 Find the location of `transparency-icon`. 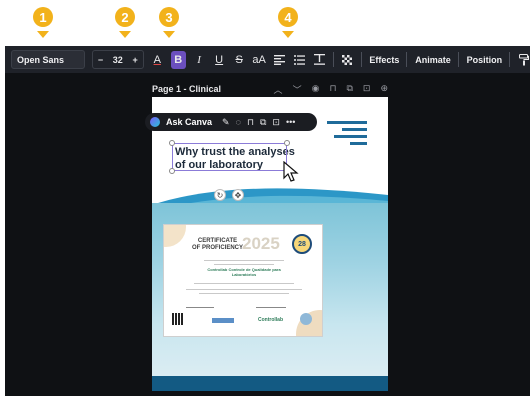

transparency-icon is located at coordinates (347, 60).